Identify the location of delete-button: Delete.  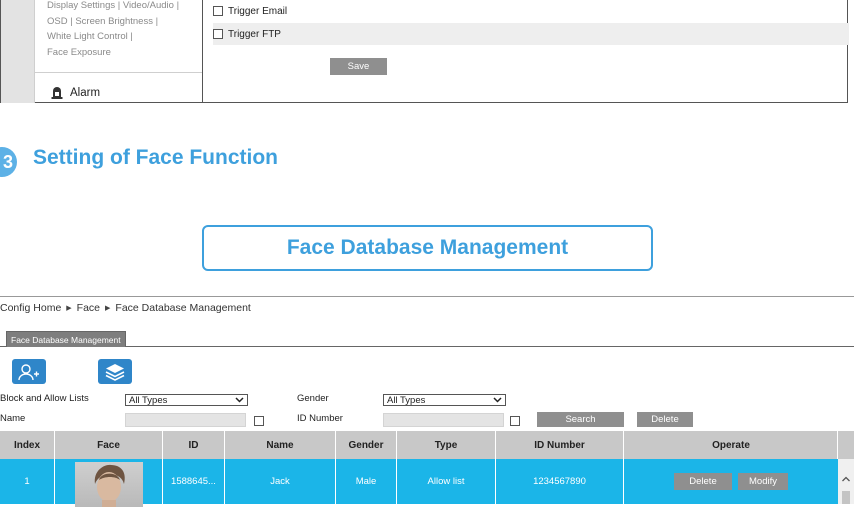
(665, 419).